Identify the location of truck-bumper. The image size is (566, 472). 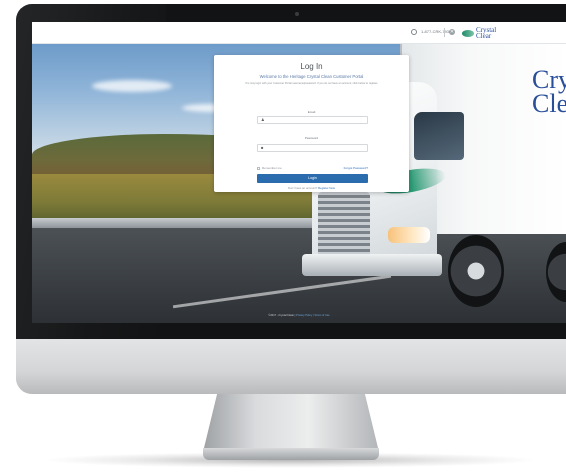
(372, 265).